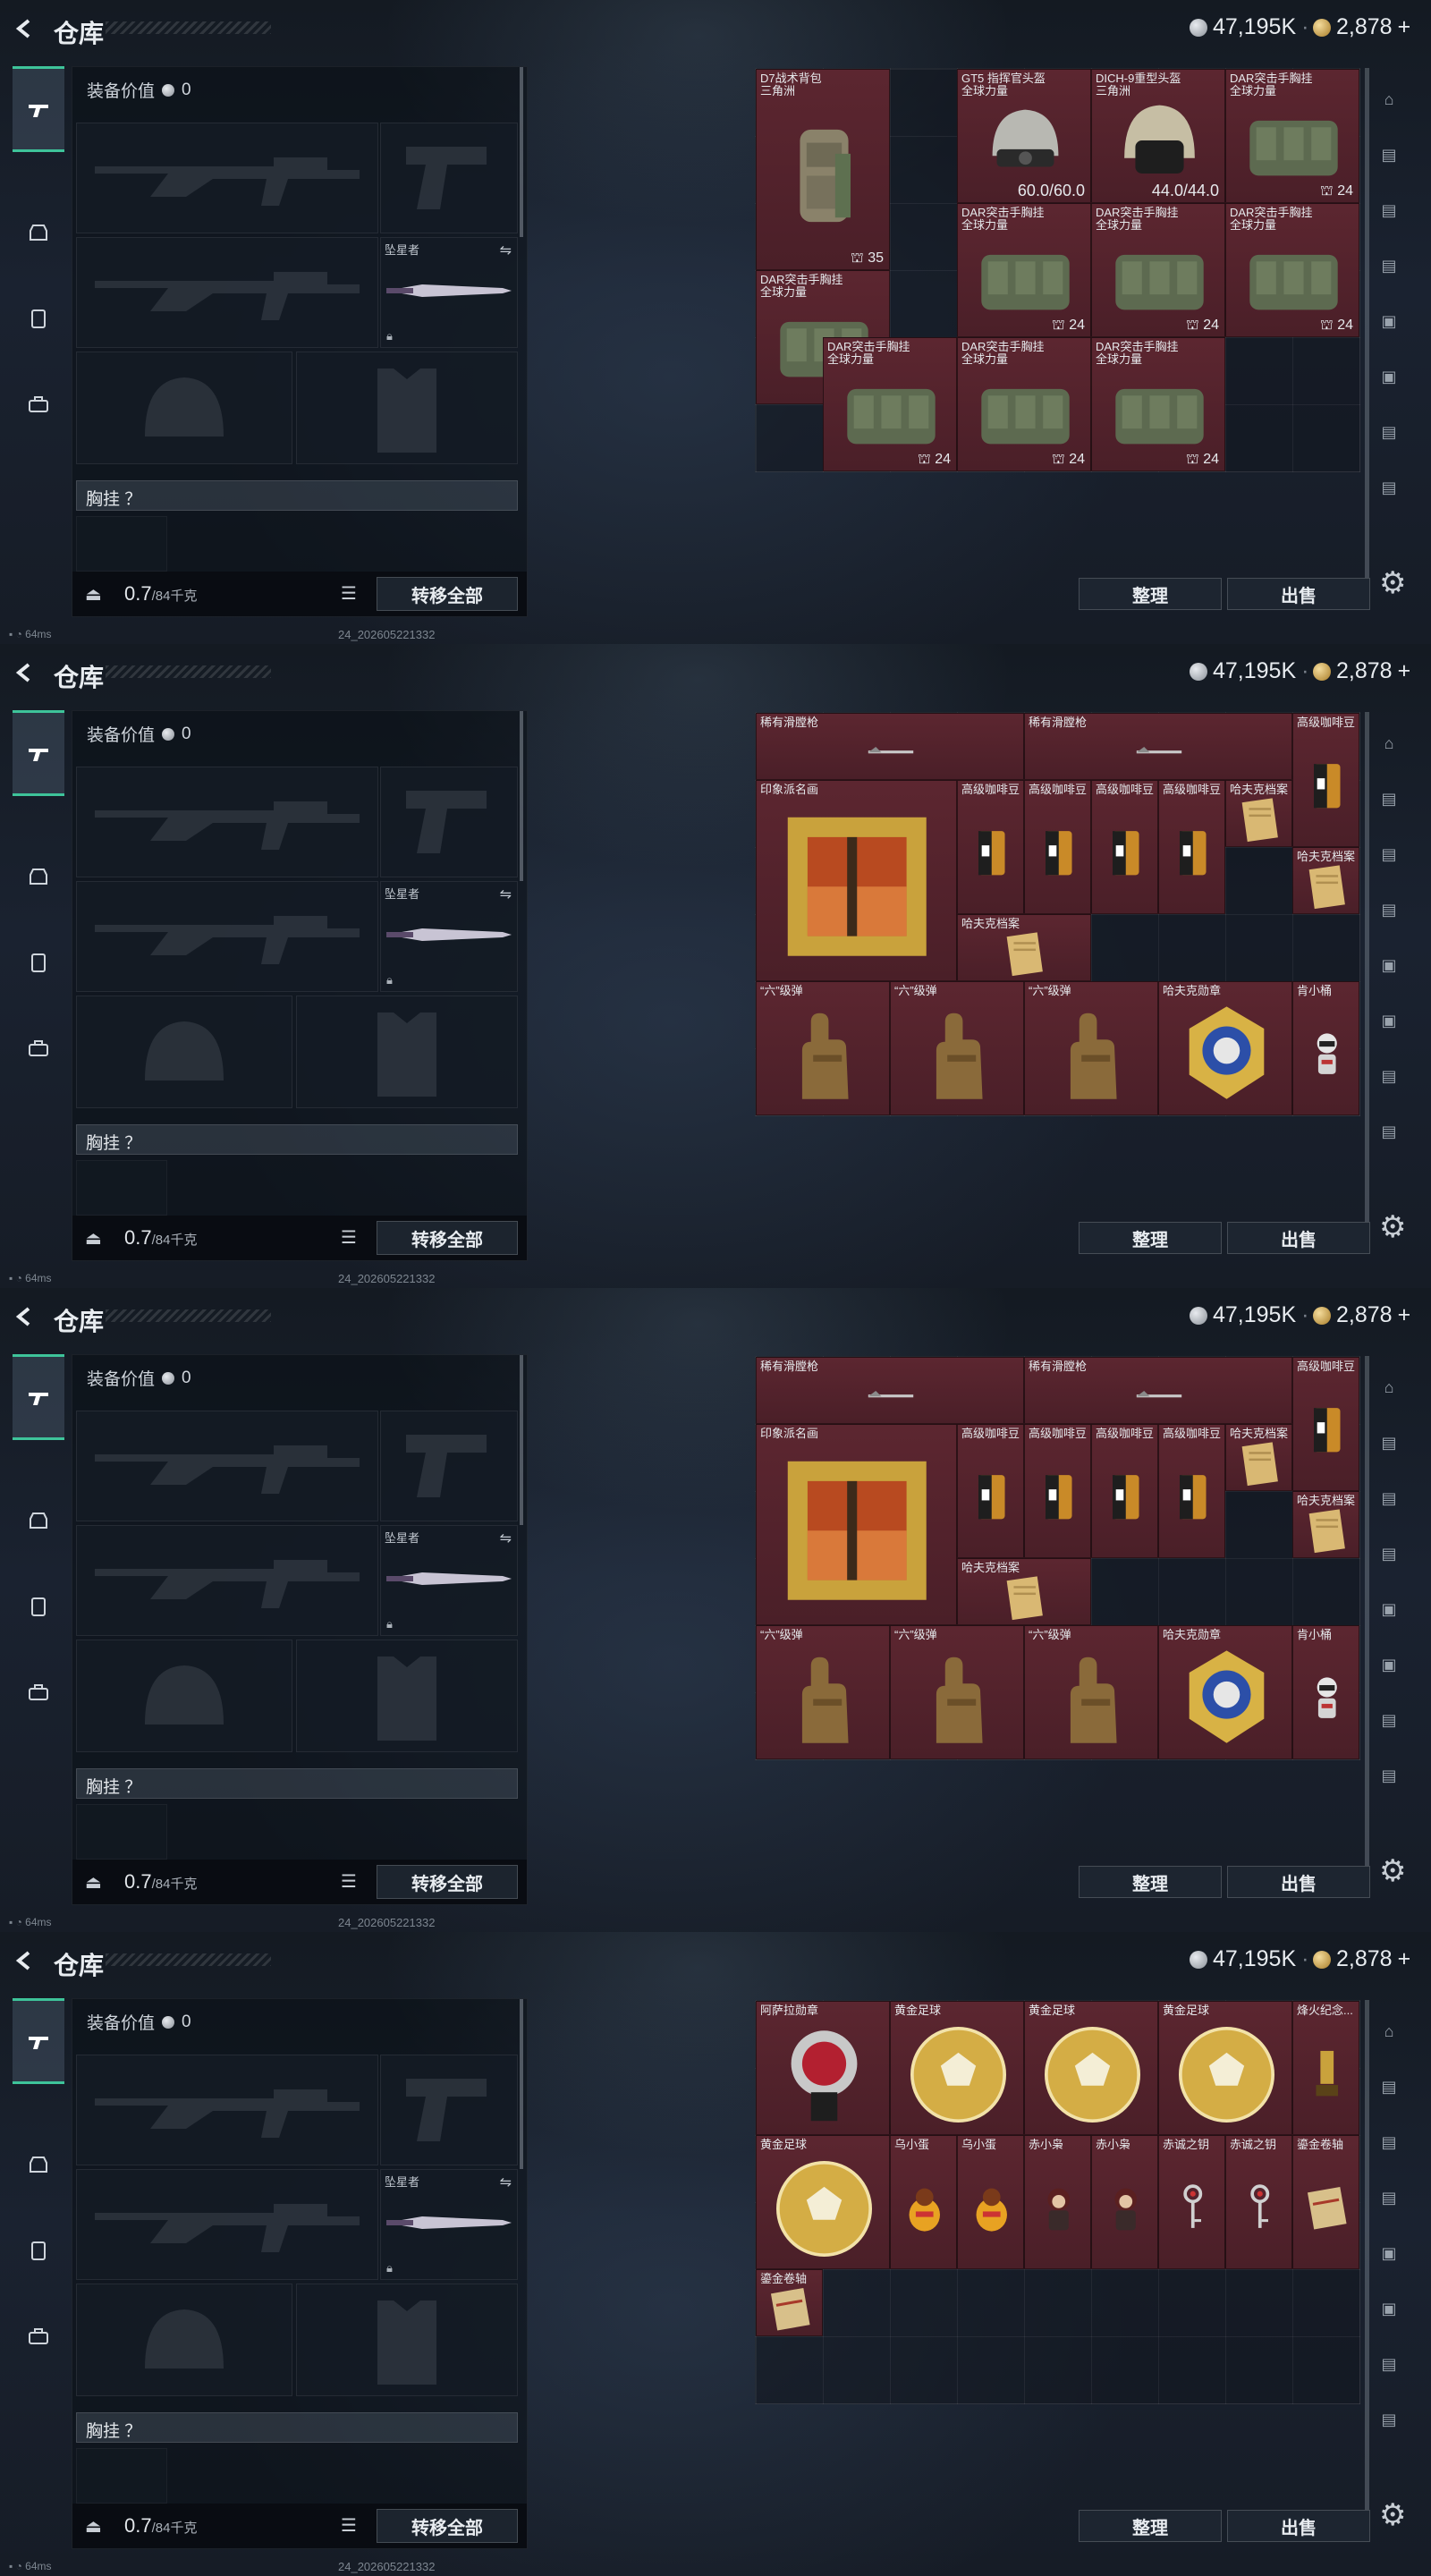 Image resolution: width=1431 pixels, height=2576 pixels. Describe the element at coordinates (39, 1397) in the screenshot. I see `tab-weapons` at that location.